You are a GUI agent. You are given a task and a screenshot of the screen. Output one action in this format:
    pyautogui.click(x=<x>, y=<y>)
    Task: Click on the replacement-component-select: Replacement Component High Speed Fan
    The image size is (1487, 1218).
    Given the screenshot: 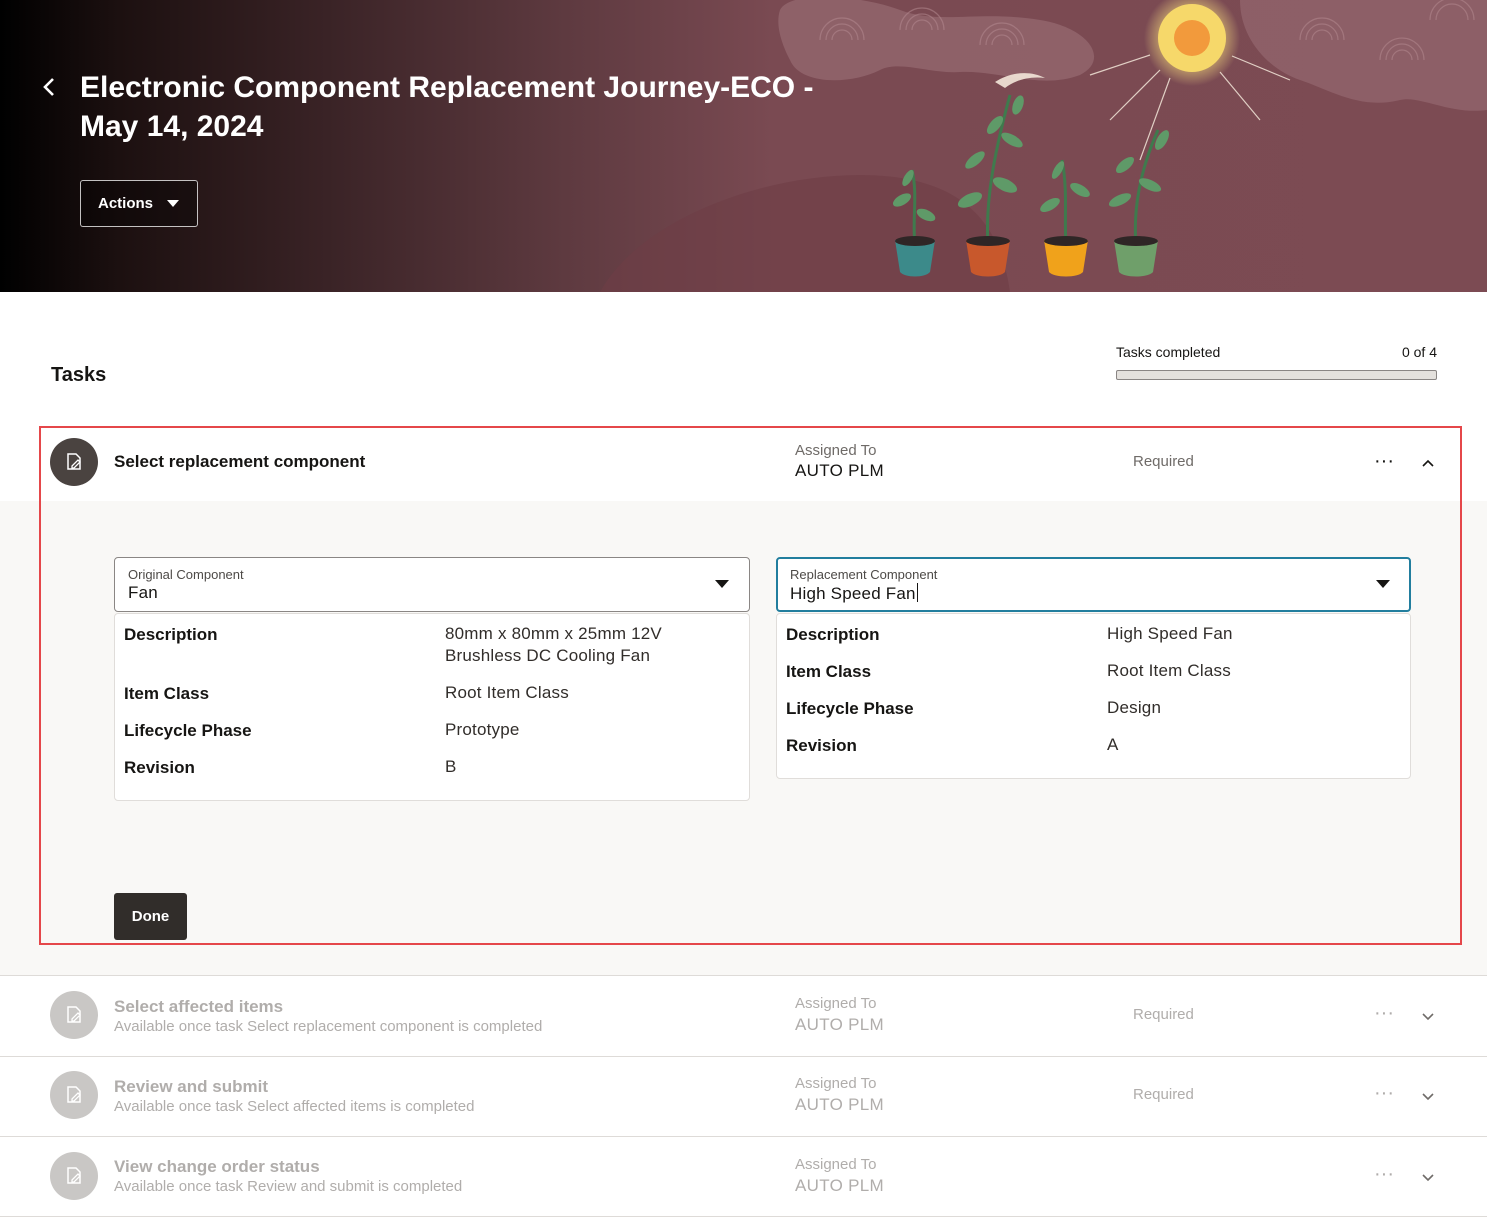 What is the action you would take?
    pyautogui.click(x=1093, y=584)
    